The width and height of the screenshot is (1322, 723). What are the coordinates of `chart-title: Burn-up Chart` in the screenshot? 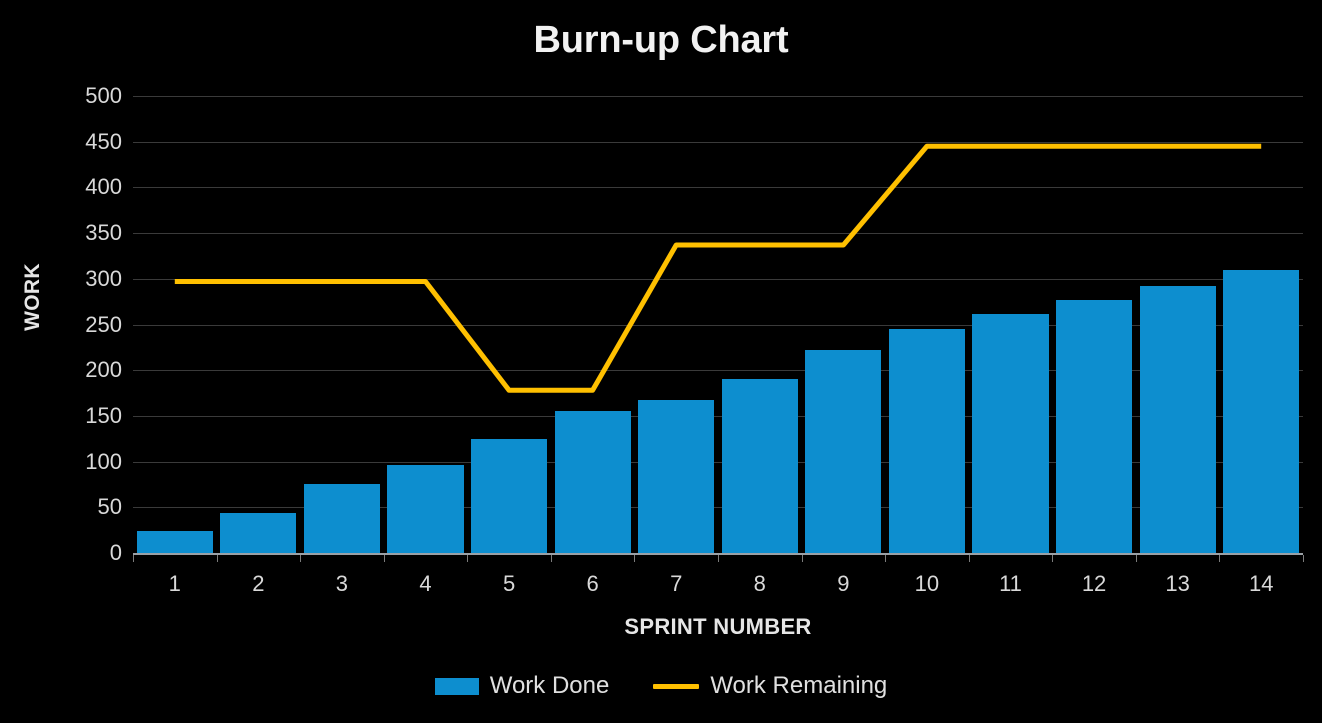 It's located at (661, 40).